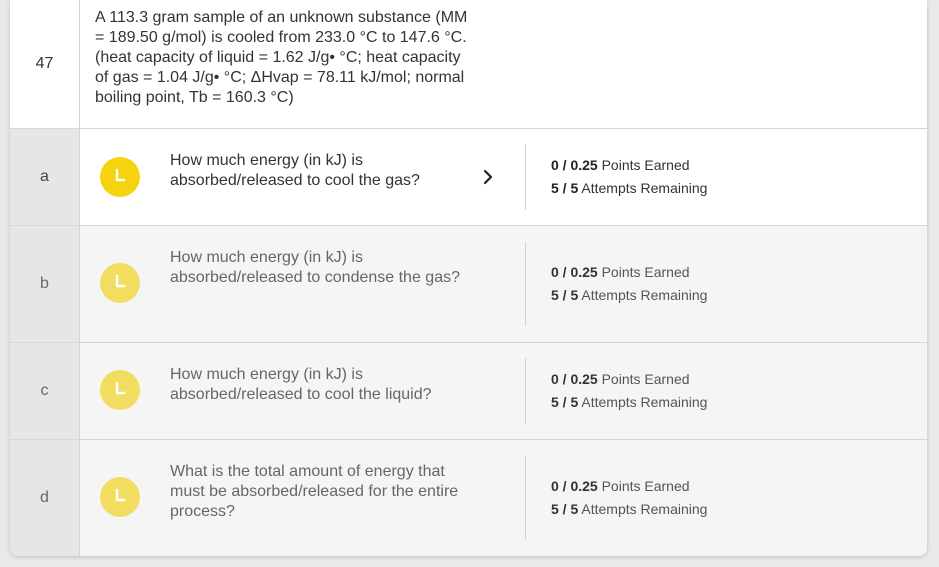 This screenshot has height=567, width=939. I want to click on part-letter: d, so click(45, 498).